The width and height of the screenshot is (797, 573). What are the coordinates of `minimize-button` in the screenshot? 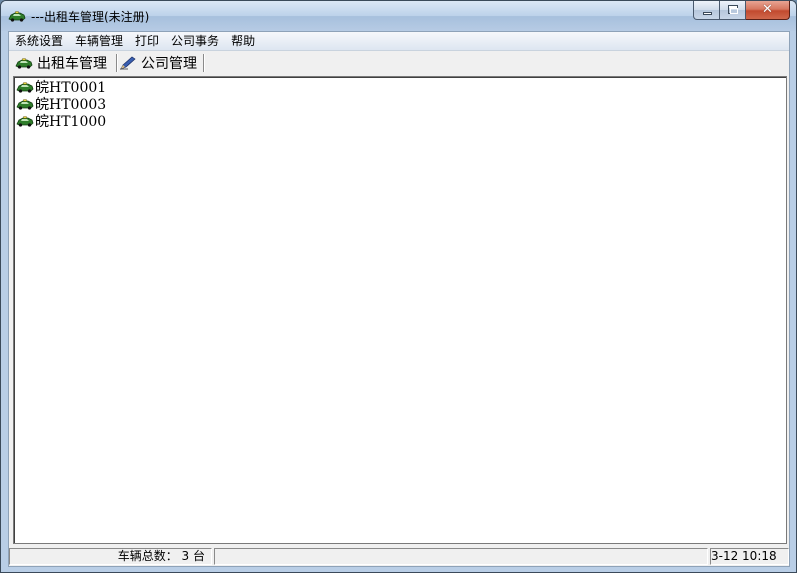 It's located at (706, 10).